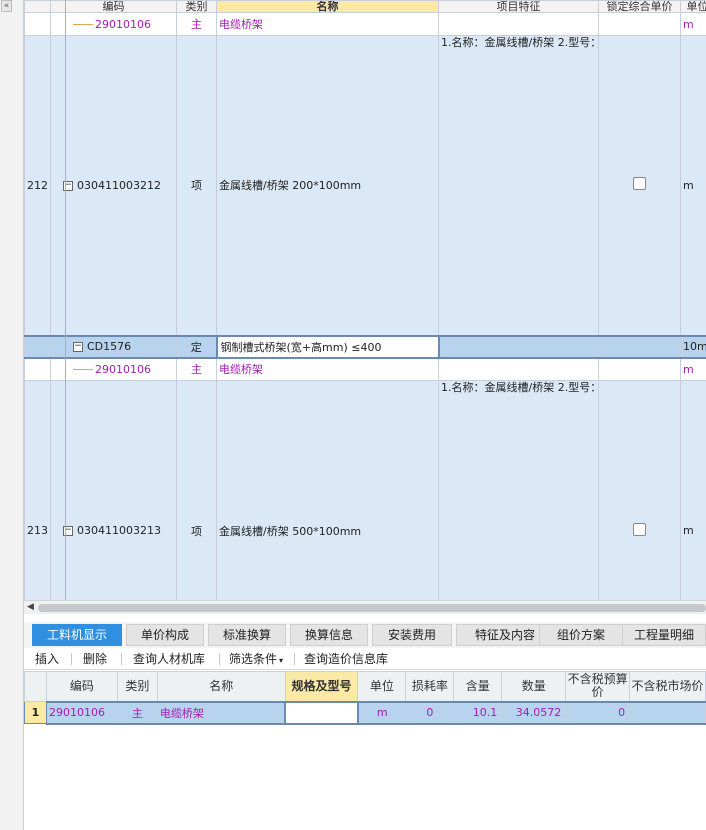 This screenshot has height=830, width=706. I want to click on row-name-editor: 钢制槽式桥架(宽+高mm) ≤400, so click(327, 346).